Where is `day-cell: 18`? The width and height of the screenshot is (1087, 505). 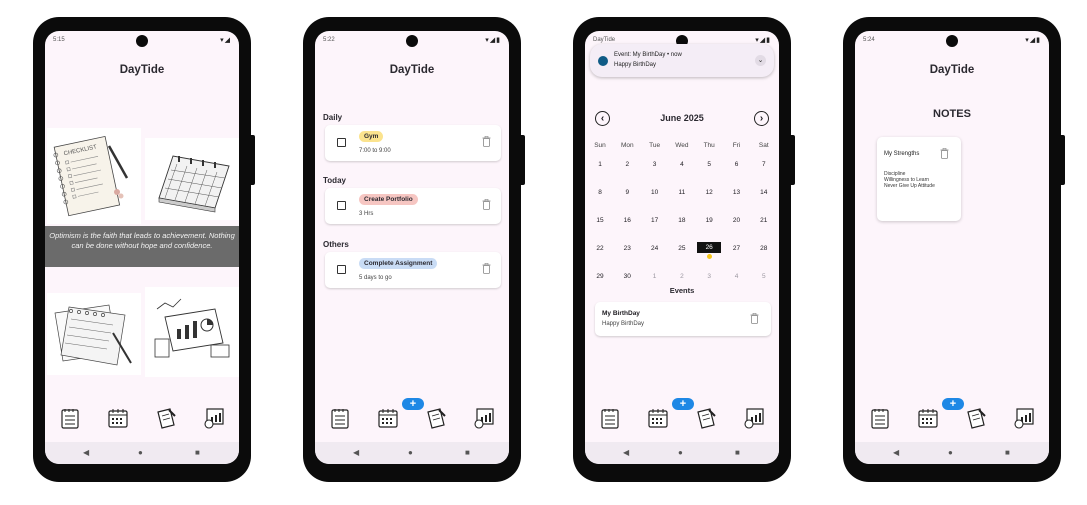
day-cell: 18 is located at coordinates (682, 220).